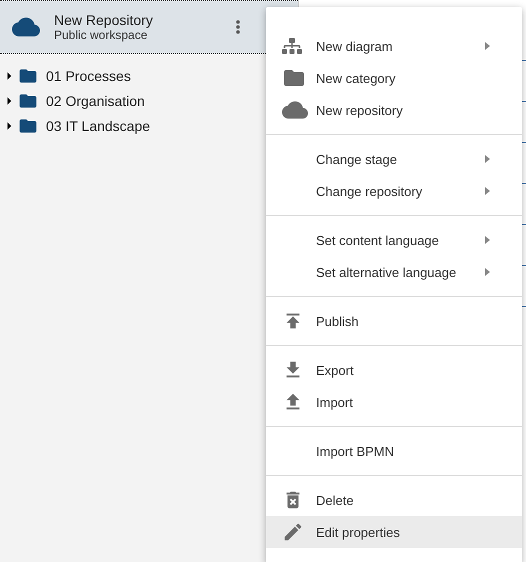 This screenshot has width=526, height=562. I want to click on menu-item: Export, so click(394, 370).